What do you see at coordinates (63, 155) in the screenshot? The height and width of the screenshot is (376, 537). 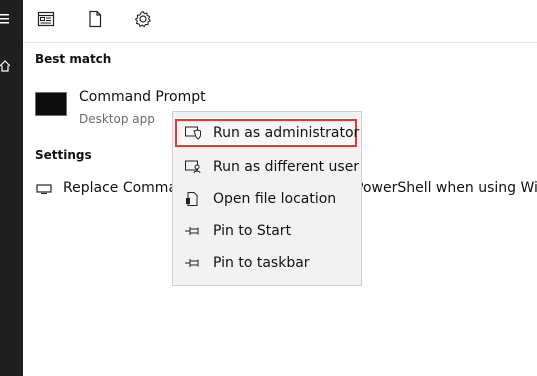 I see `settings-heading: Settings` at bounding box center [63, 155].